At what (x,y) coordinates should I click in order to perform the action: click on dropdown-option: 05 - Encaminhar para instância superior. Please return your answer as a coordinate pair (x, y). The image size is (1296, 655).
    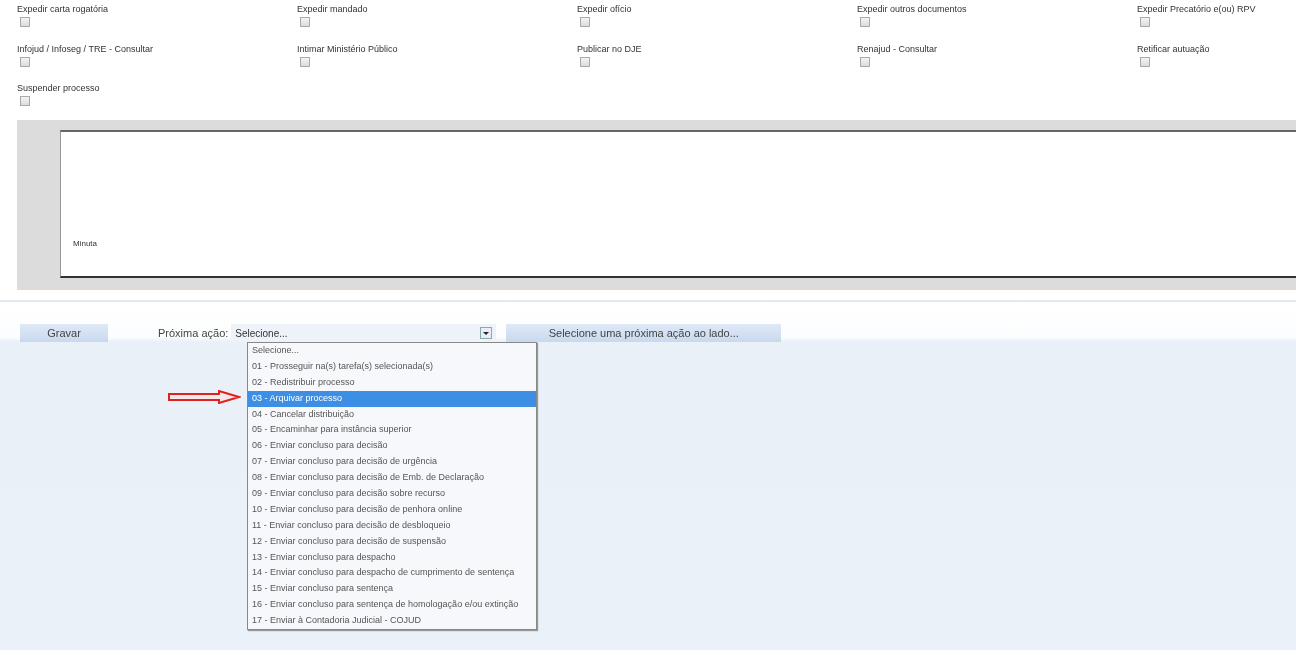
    Looking at the image, I should click on (392, 430).